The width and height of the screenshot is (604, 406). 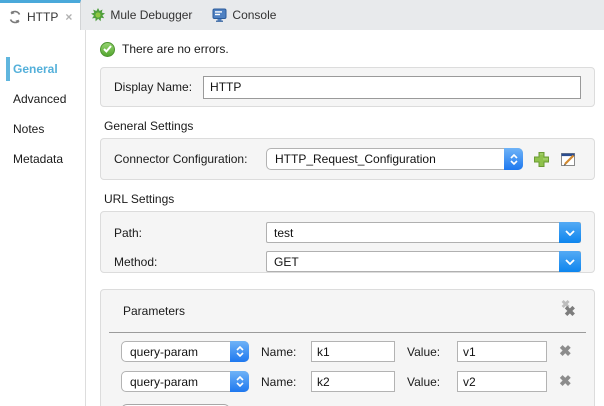 I want to click on sidebar-item-metadata: Metadata, so click(x=42, y=159).